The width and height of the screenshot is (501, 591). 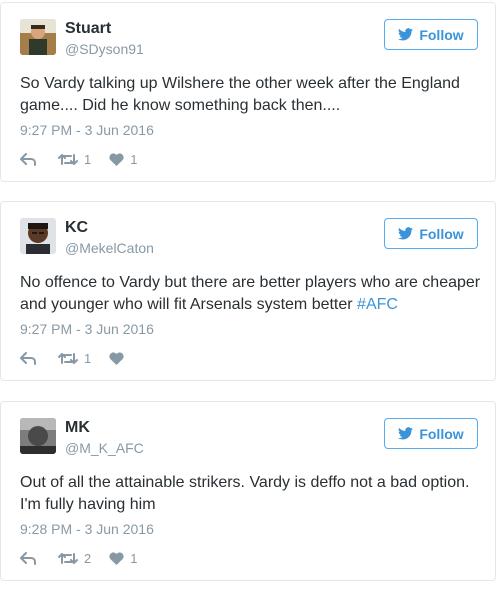 I want to click on display-name: Stuart, so click(x=88, y=29).